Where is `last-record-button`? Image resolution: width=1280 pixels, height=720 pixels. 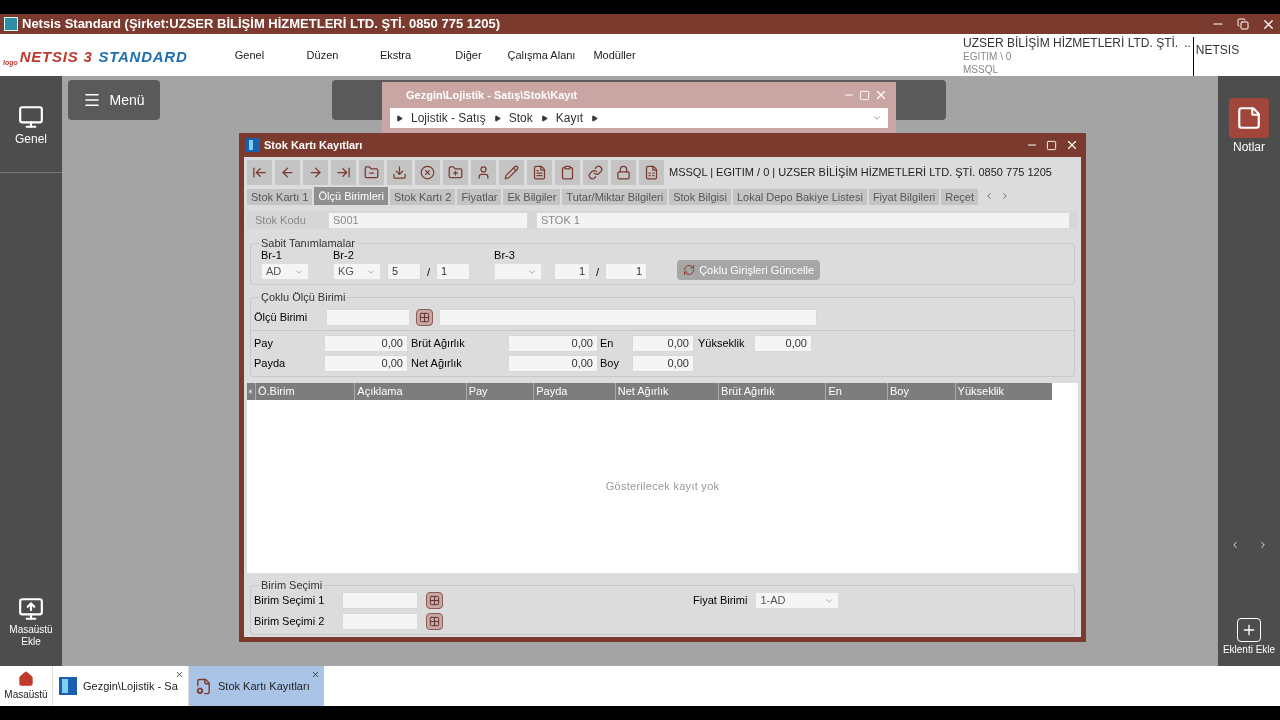 last-record-button is located at coordinates (343, 172).